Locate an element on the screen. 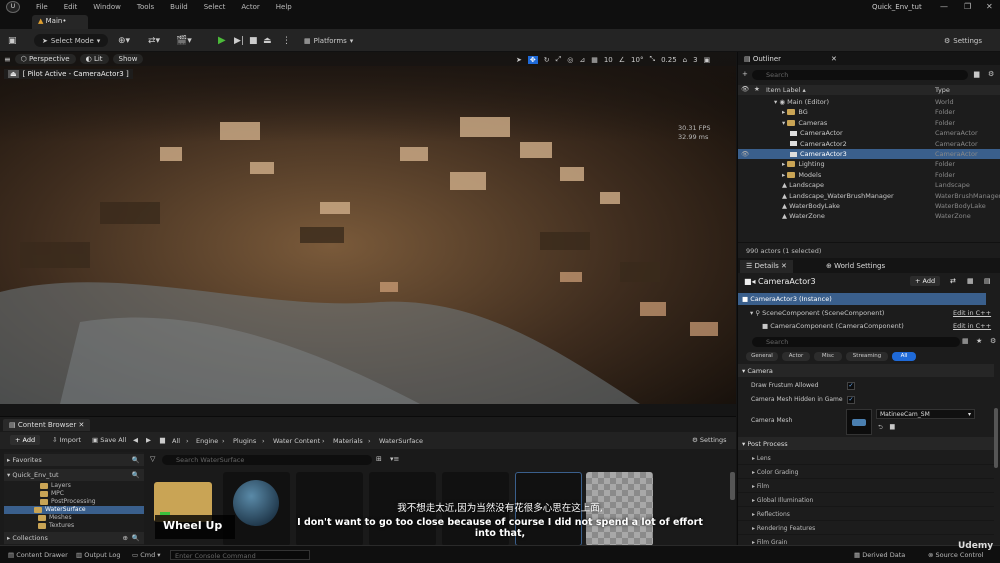 This screenshot has width=1000, height=563. tab-world-settings: ⊕ World Settings is located at coordinates (855, 266).